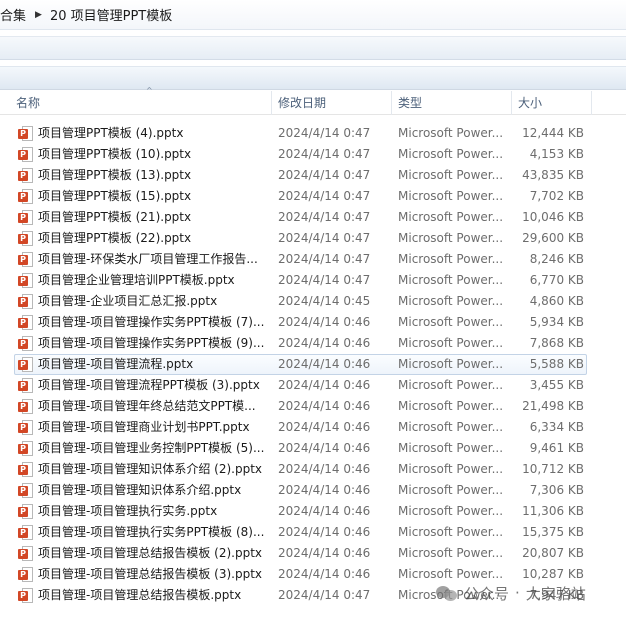 This screenshot has height=617, width=626. Describe the element at coordinates (151, 469) in the screenshot. I see `file-name: 项目管理-项目管理知识体系介绍 (2).pptx` at that location.